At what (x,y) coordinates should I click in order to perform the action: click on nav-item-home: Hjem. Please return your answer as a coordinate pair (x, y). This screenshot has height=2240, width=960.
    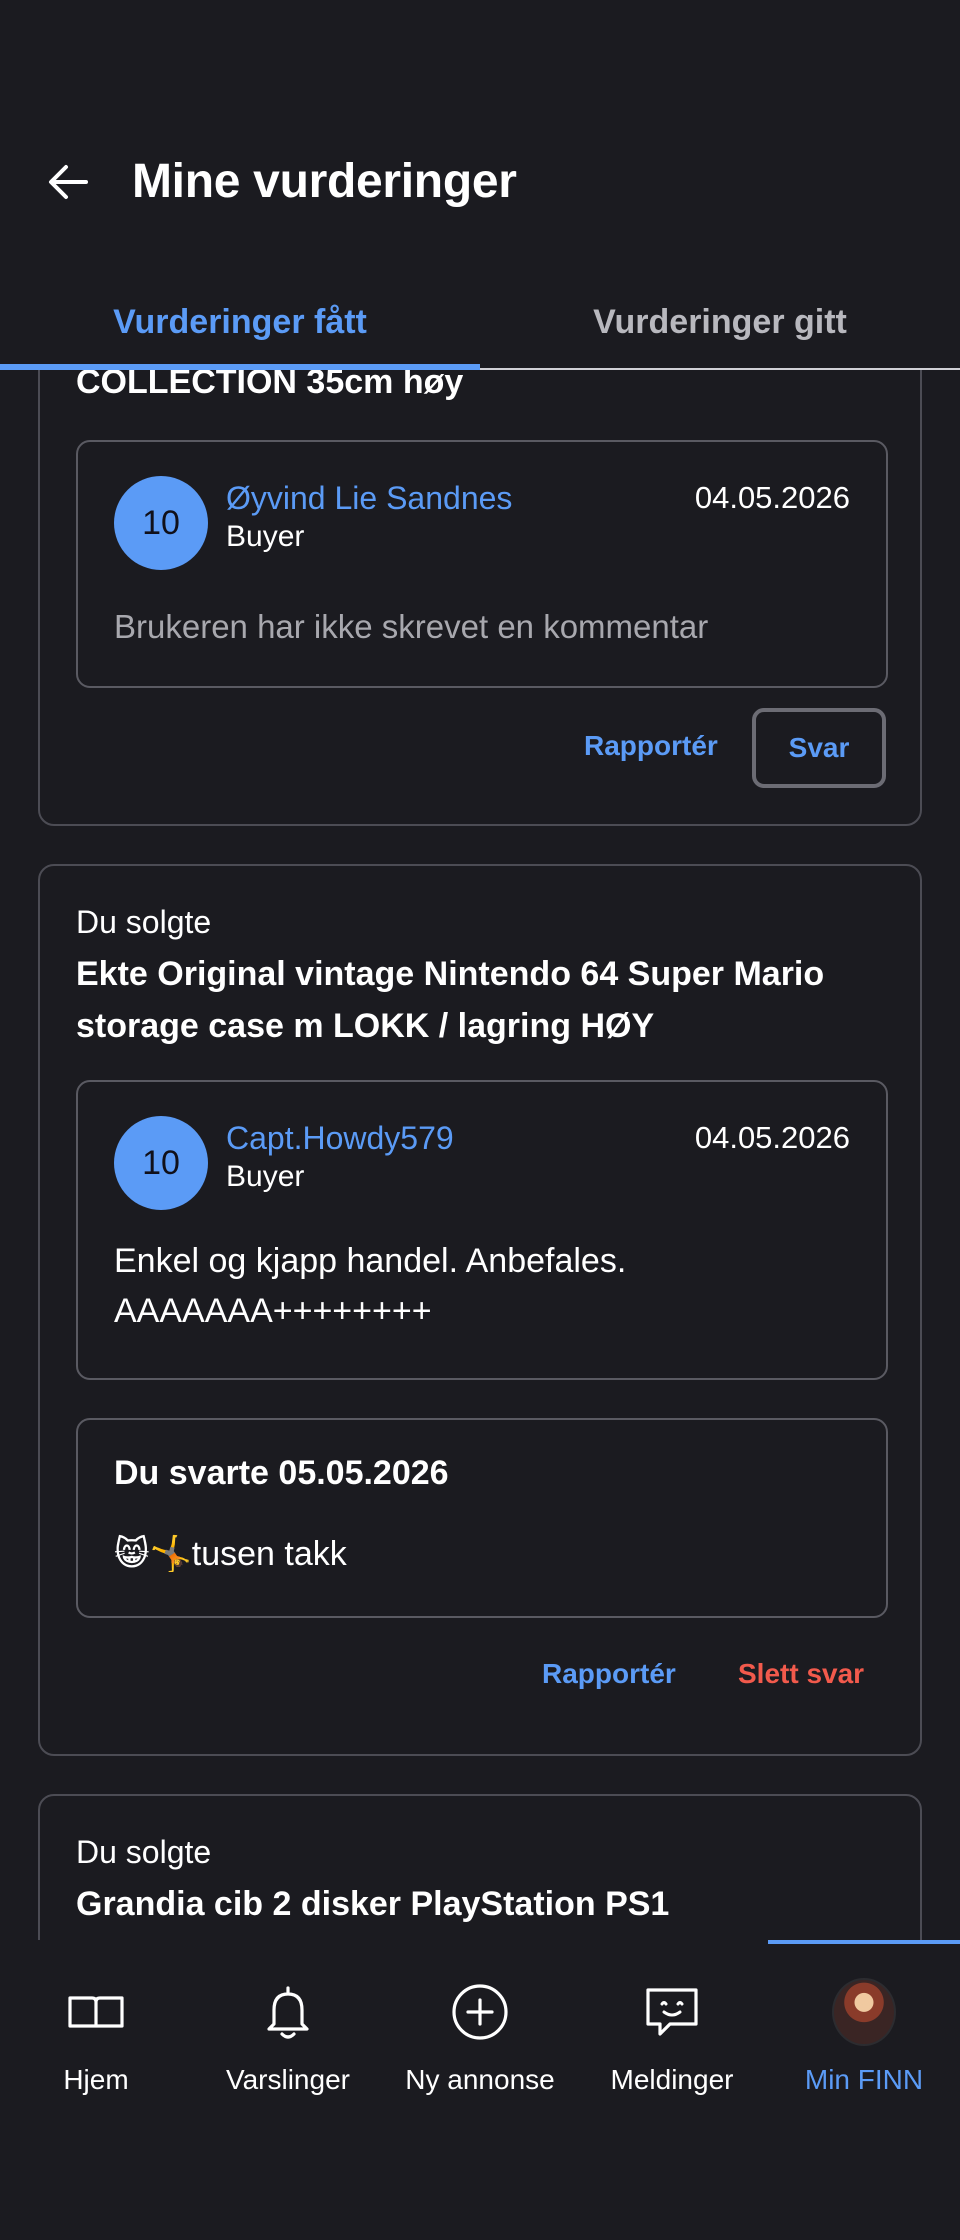
    Looking at the image, I should click on (96, 2025).